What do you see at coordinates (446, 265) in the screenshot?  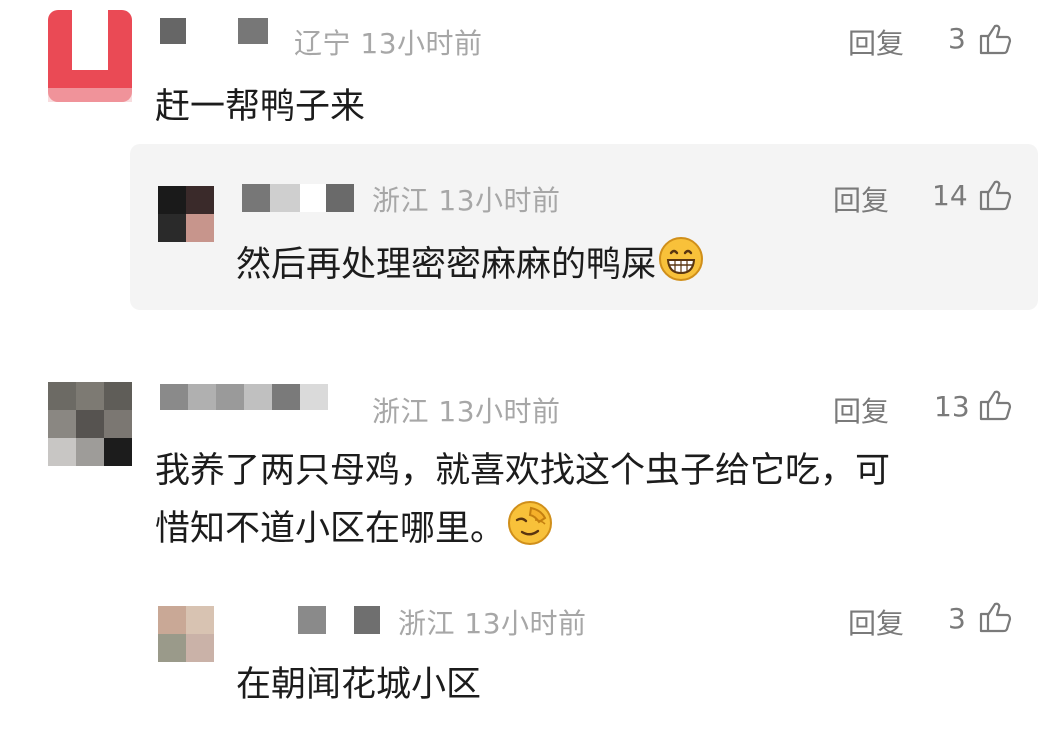 I see `reply-text-content: 然后再处理密密麻麻的鸭屎` at bounding box center [446, 265].